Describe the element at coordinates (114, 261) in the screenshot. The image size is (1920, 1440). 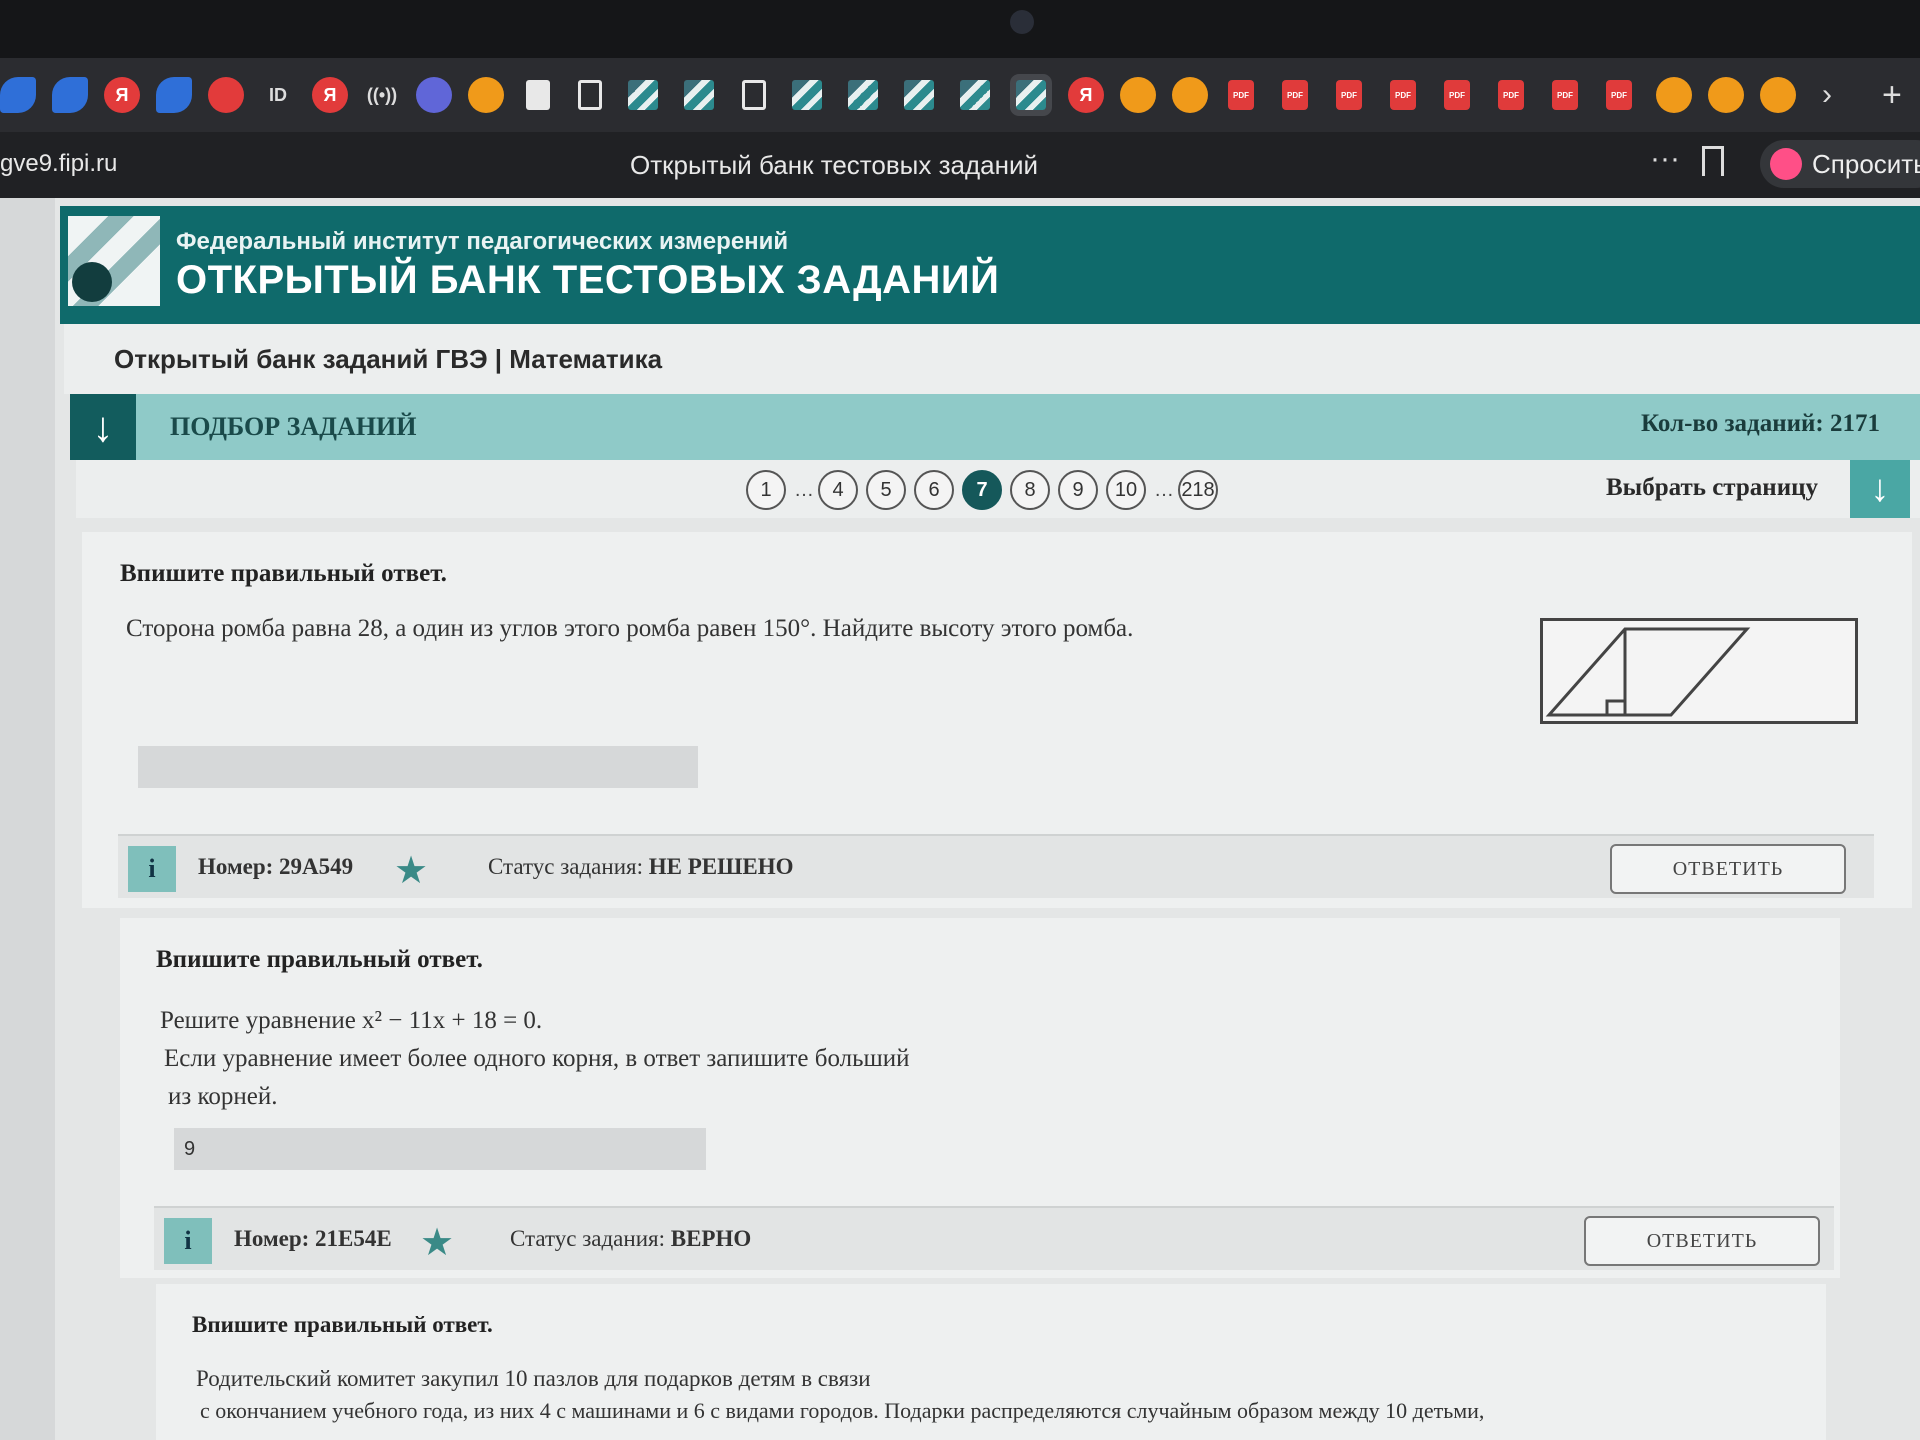
I see `fipi-logo` at that location.